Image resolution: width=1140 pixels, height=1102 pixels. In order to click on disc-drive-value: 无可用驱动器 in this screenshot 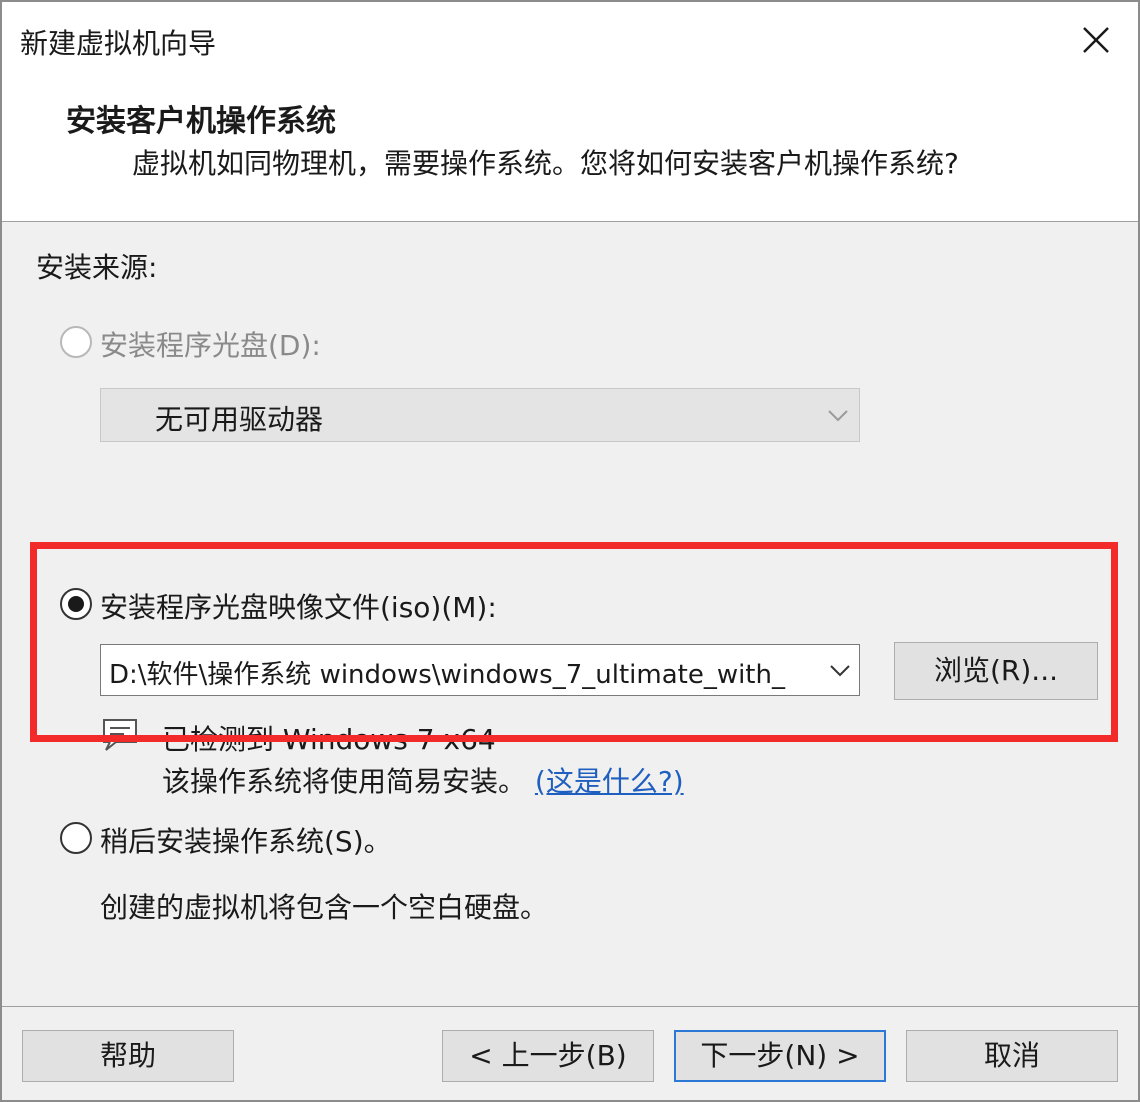, I will do `click(239, 419)`.